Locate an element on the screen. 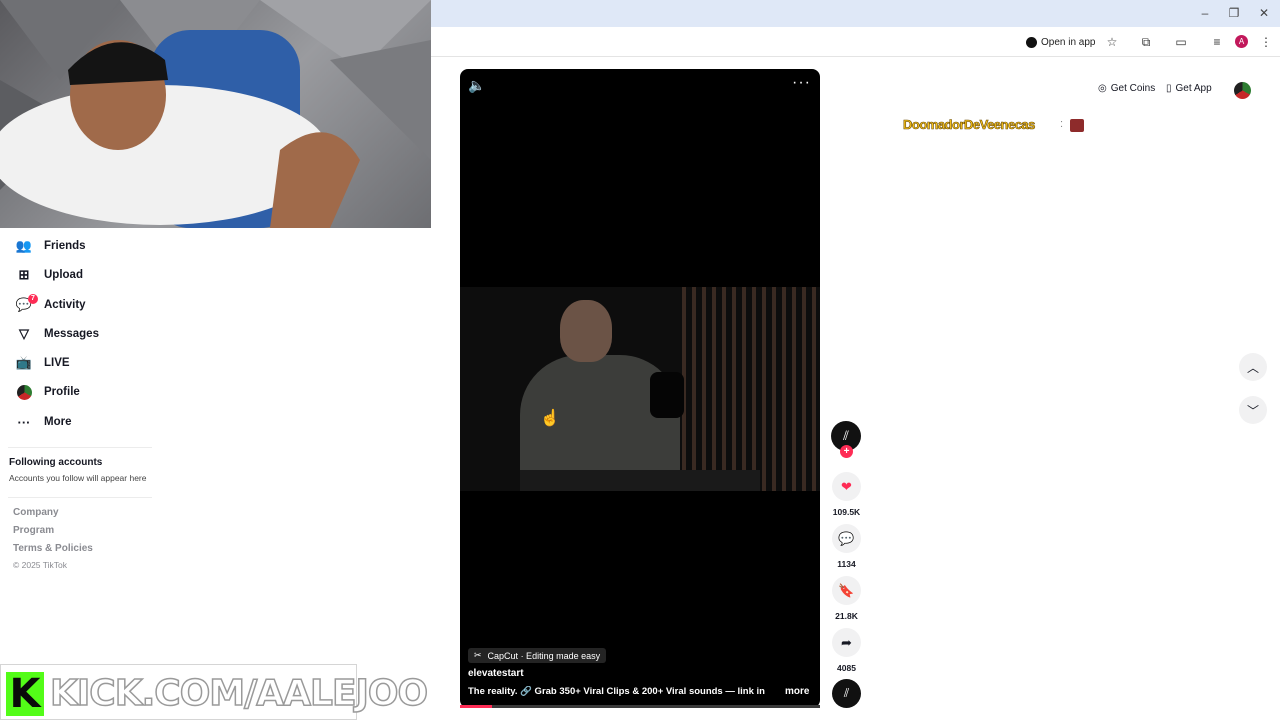 This screenshot has width=1280, height=720. live-icon: 📺 is located at coordinates (24, 362).